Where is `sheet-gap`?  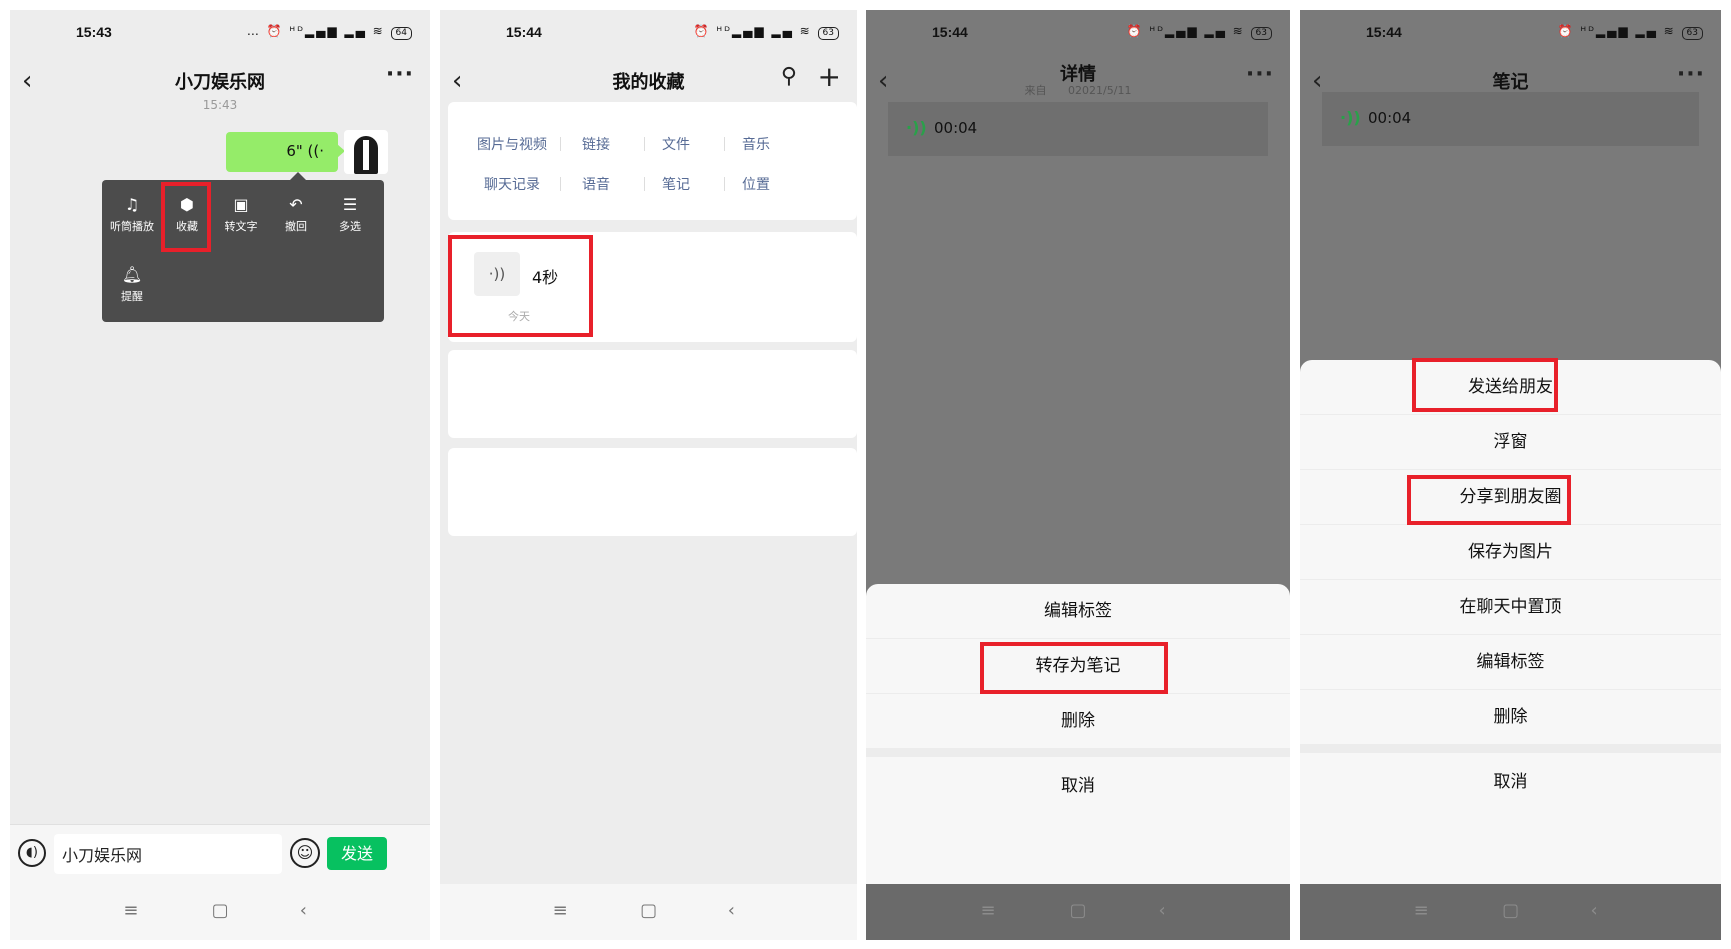 sheet-gap is located at coordinates (1078, 753).